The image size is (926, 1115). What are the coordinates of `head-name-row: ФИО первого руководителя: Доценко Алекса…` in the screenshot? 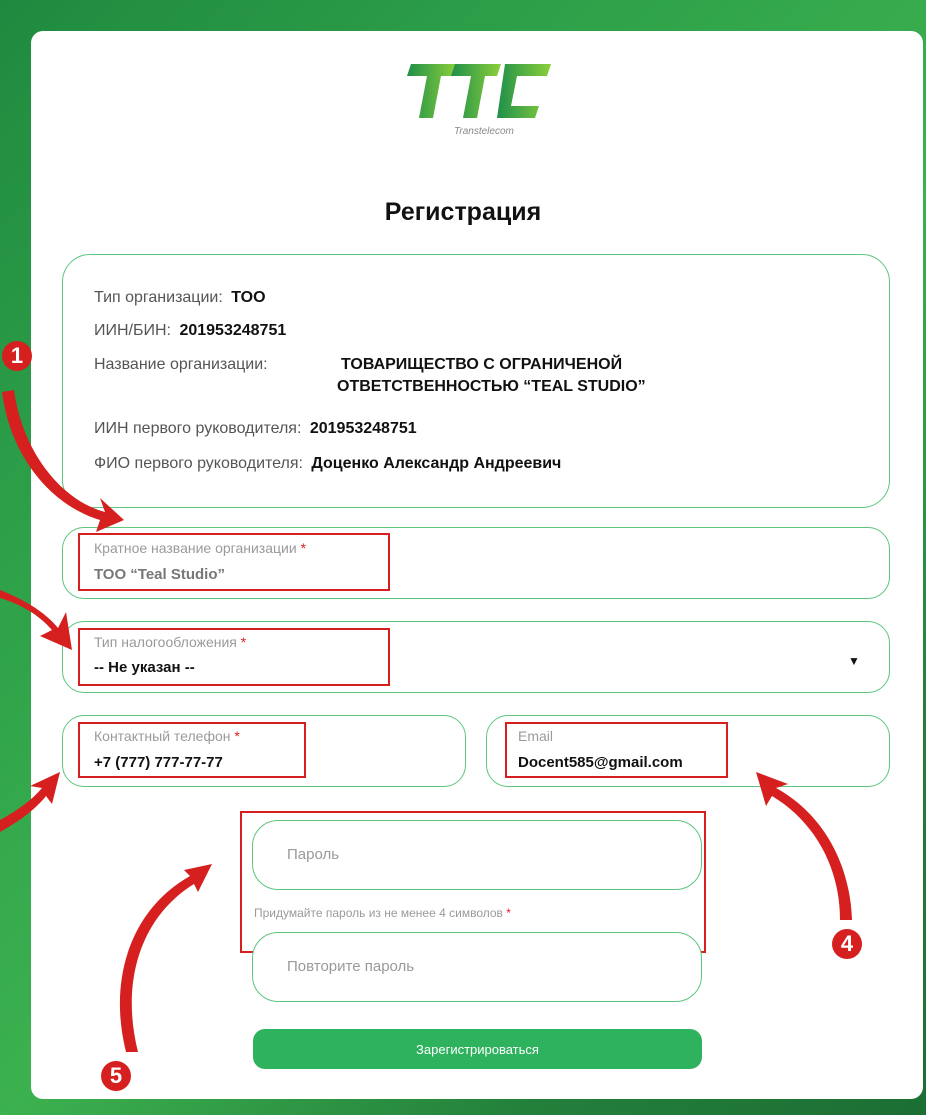 It's located at (327, 464).